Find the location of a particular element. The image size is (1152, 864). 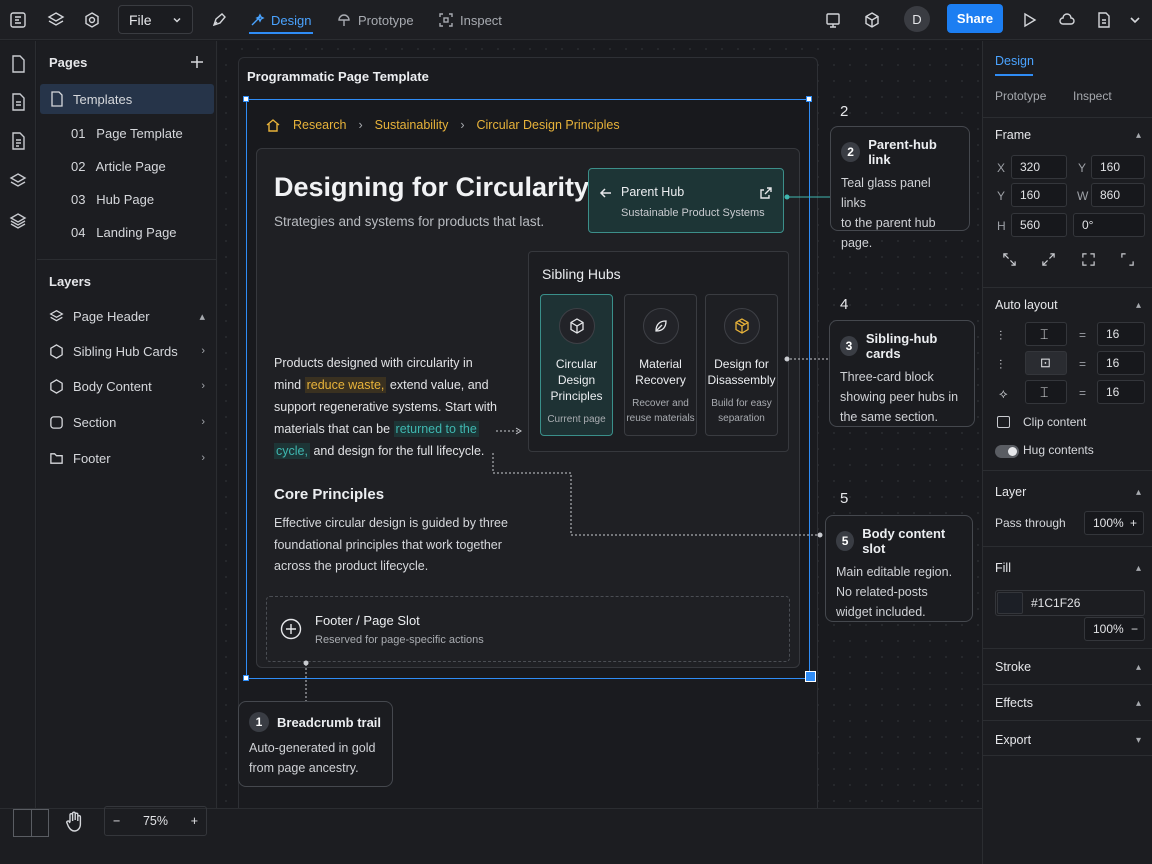

padding-field: 16 is located at coordinates (1121, 363).